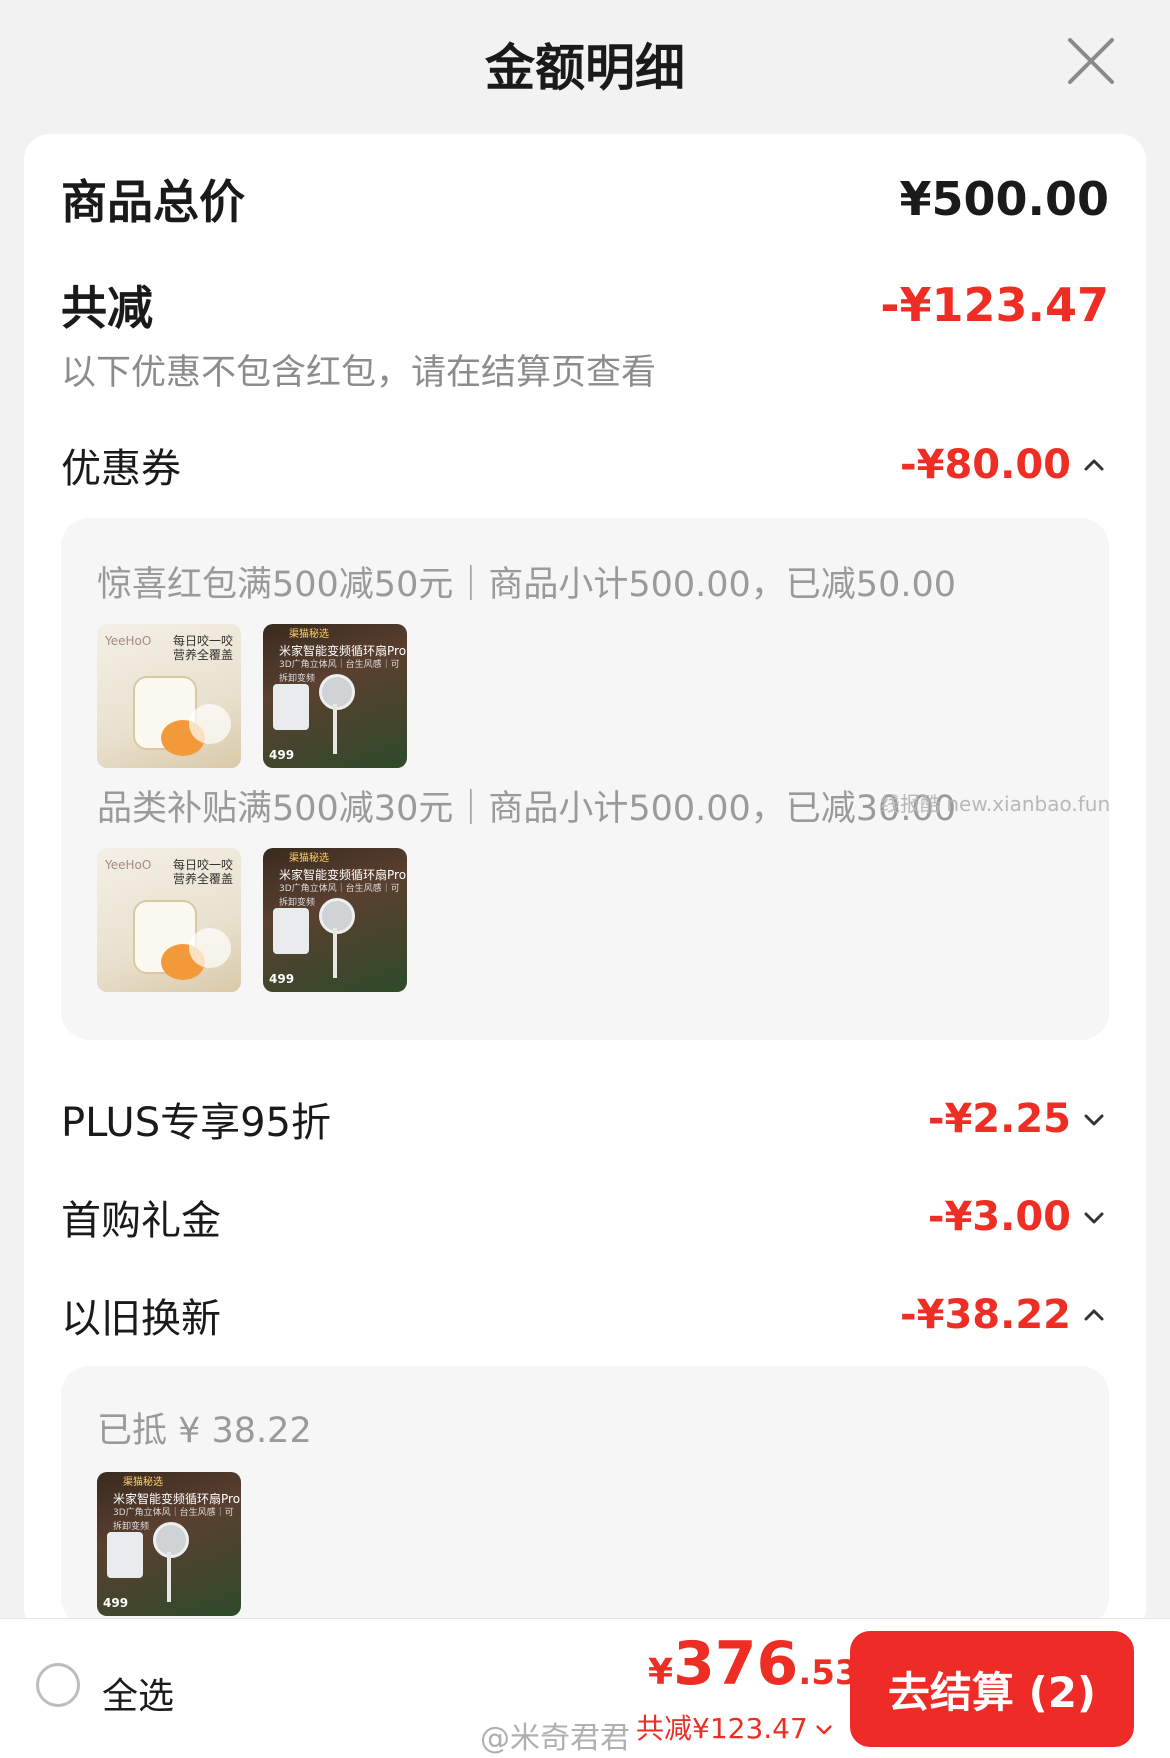 The height and width of the screenshot is (1758, 1170). Describe the element at coordinates (138, 1693) in the screenshot. I see `select-all-label: 全选` at that location.